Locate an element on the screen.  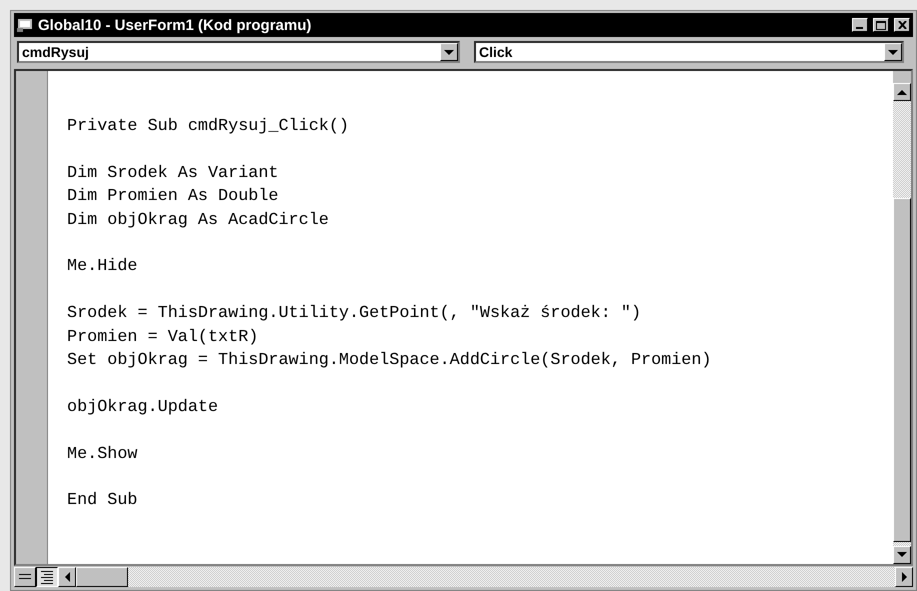
scroll-up-button is located at coordinates (902, 92).